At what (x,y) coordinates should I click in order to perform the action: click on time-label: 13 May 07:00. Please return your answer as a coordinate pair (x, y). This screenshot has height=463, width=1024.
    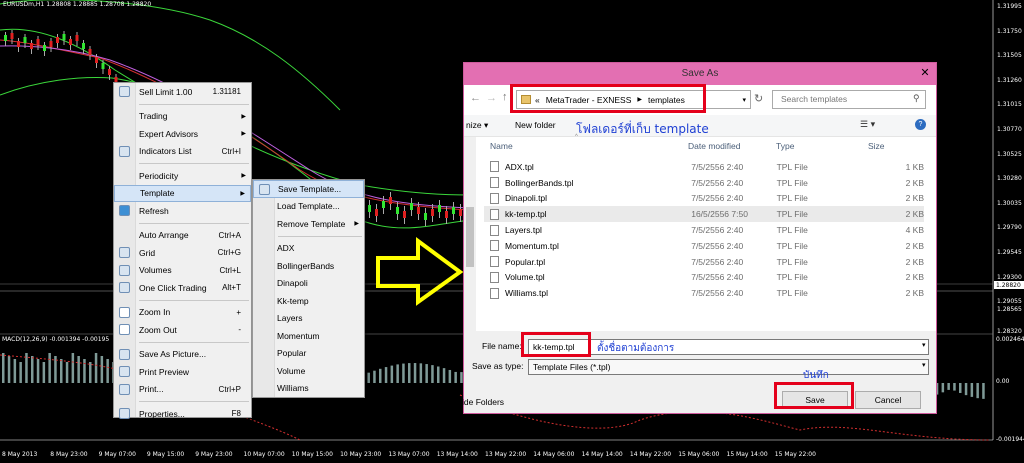
    Looking at the image, I should click on (409, 454).